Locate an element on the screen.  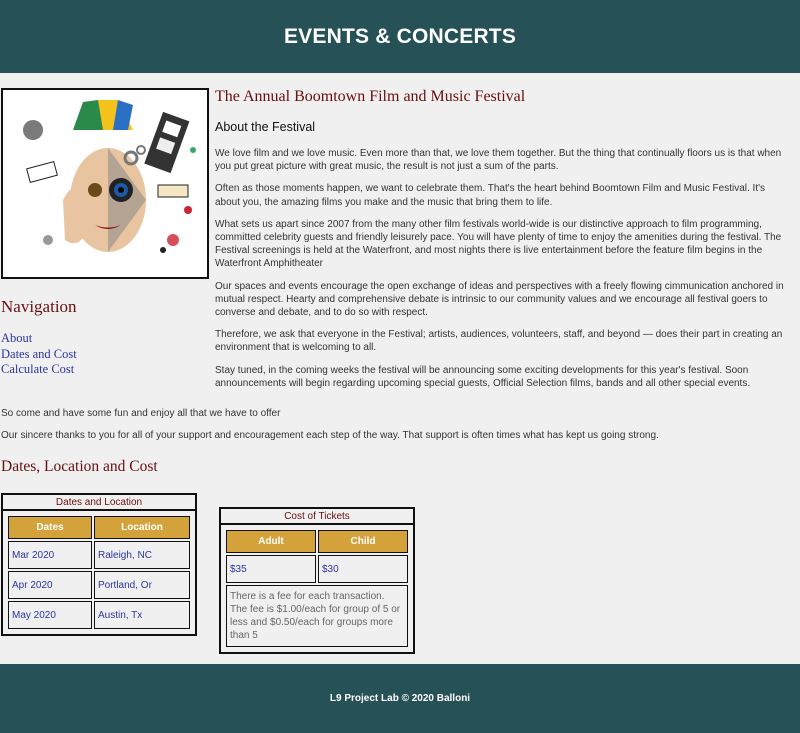
column-header-dates: Dates is located at coordinates (50, 527).